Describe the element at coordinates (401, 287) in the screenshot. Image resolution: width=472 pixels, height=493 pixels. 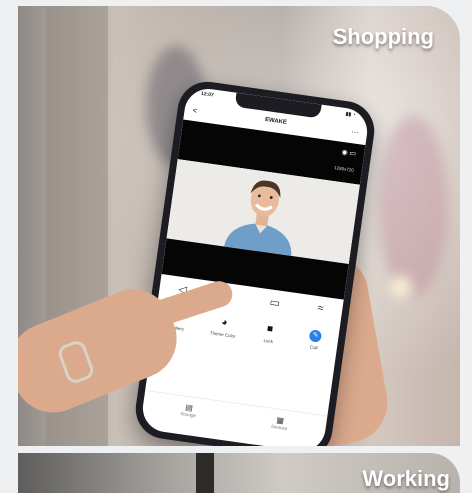
I see `background-lamp` at that location.